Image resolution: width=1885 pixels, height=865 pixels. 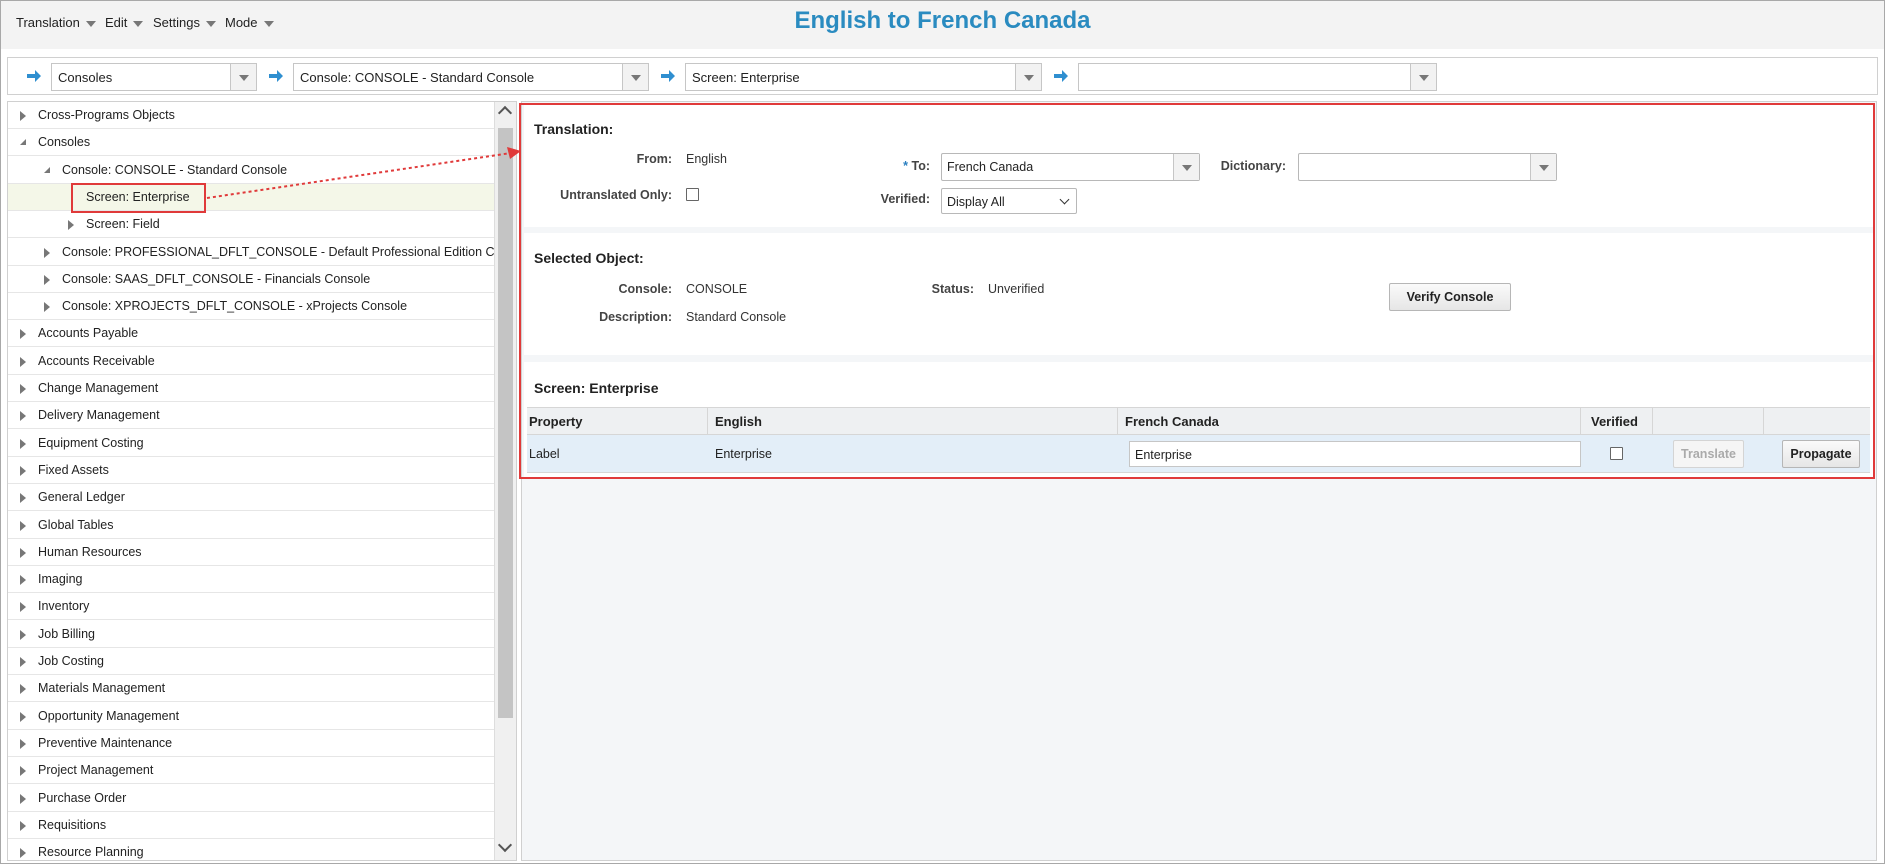 What do you see at coordinates (251, 849) in the screenshot?
I see `tree-item: Resource Planning` at bounding box center [251, 849].